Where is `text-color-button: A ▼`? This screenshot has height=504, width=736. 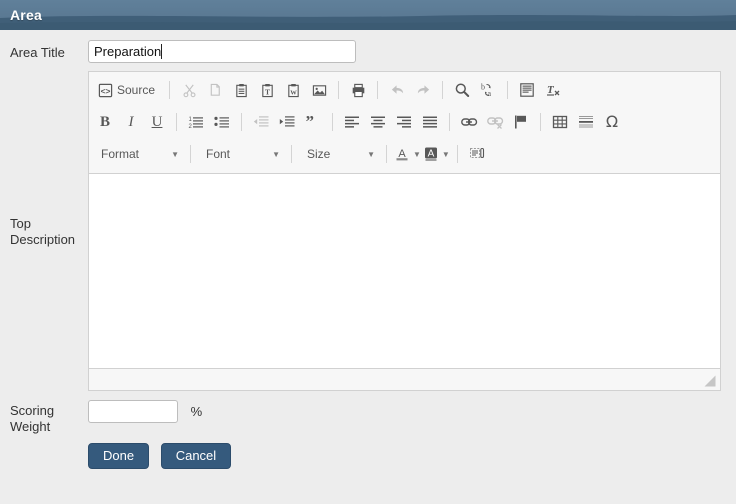 text-color-button: A ▼ is located at coordinates (407, 154).